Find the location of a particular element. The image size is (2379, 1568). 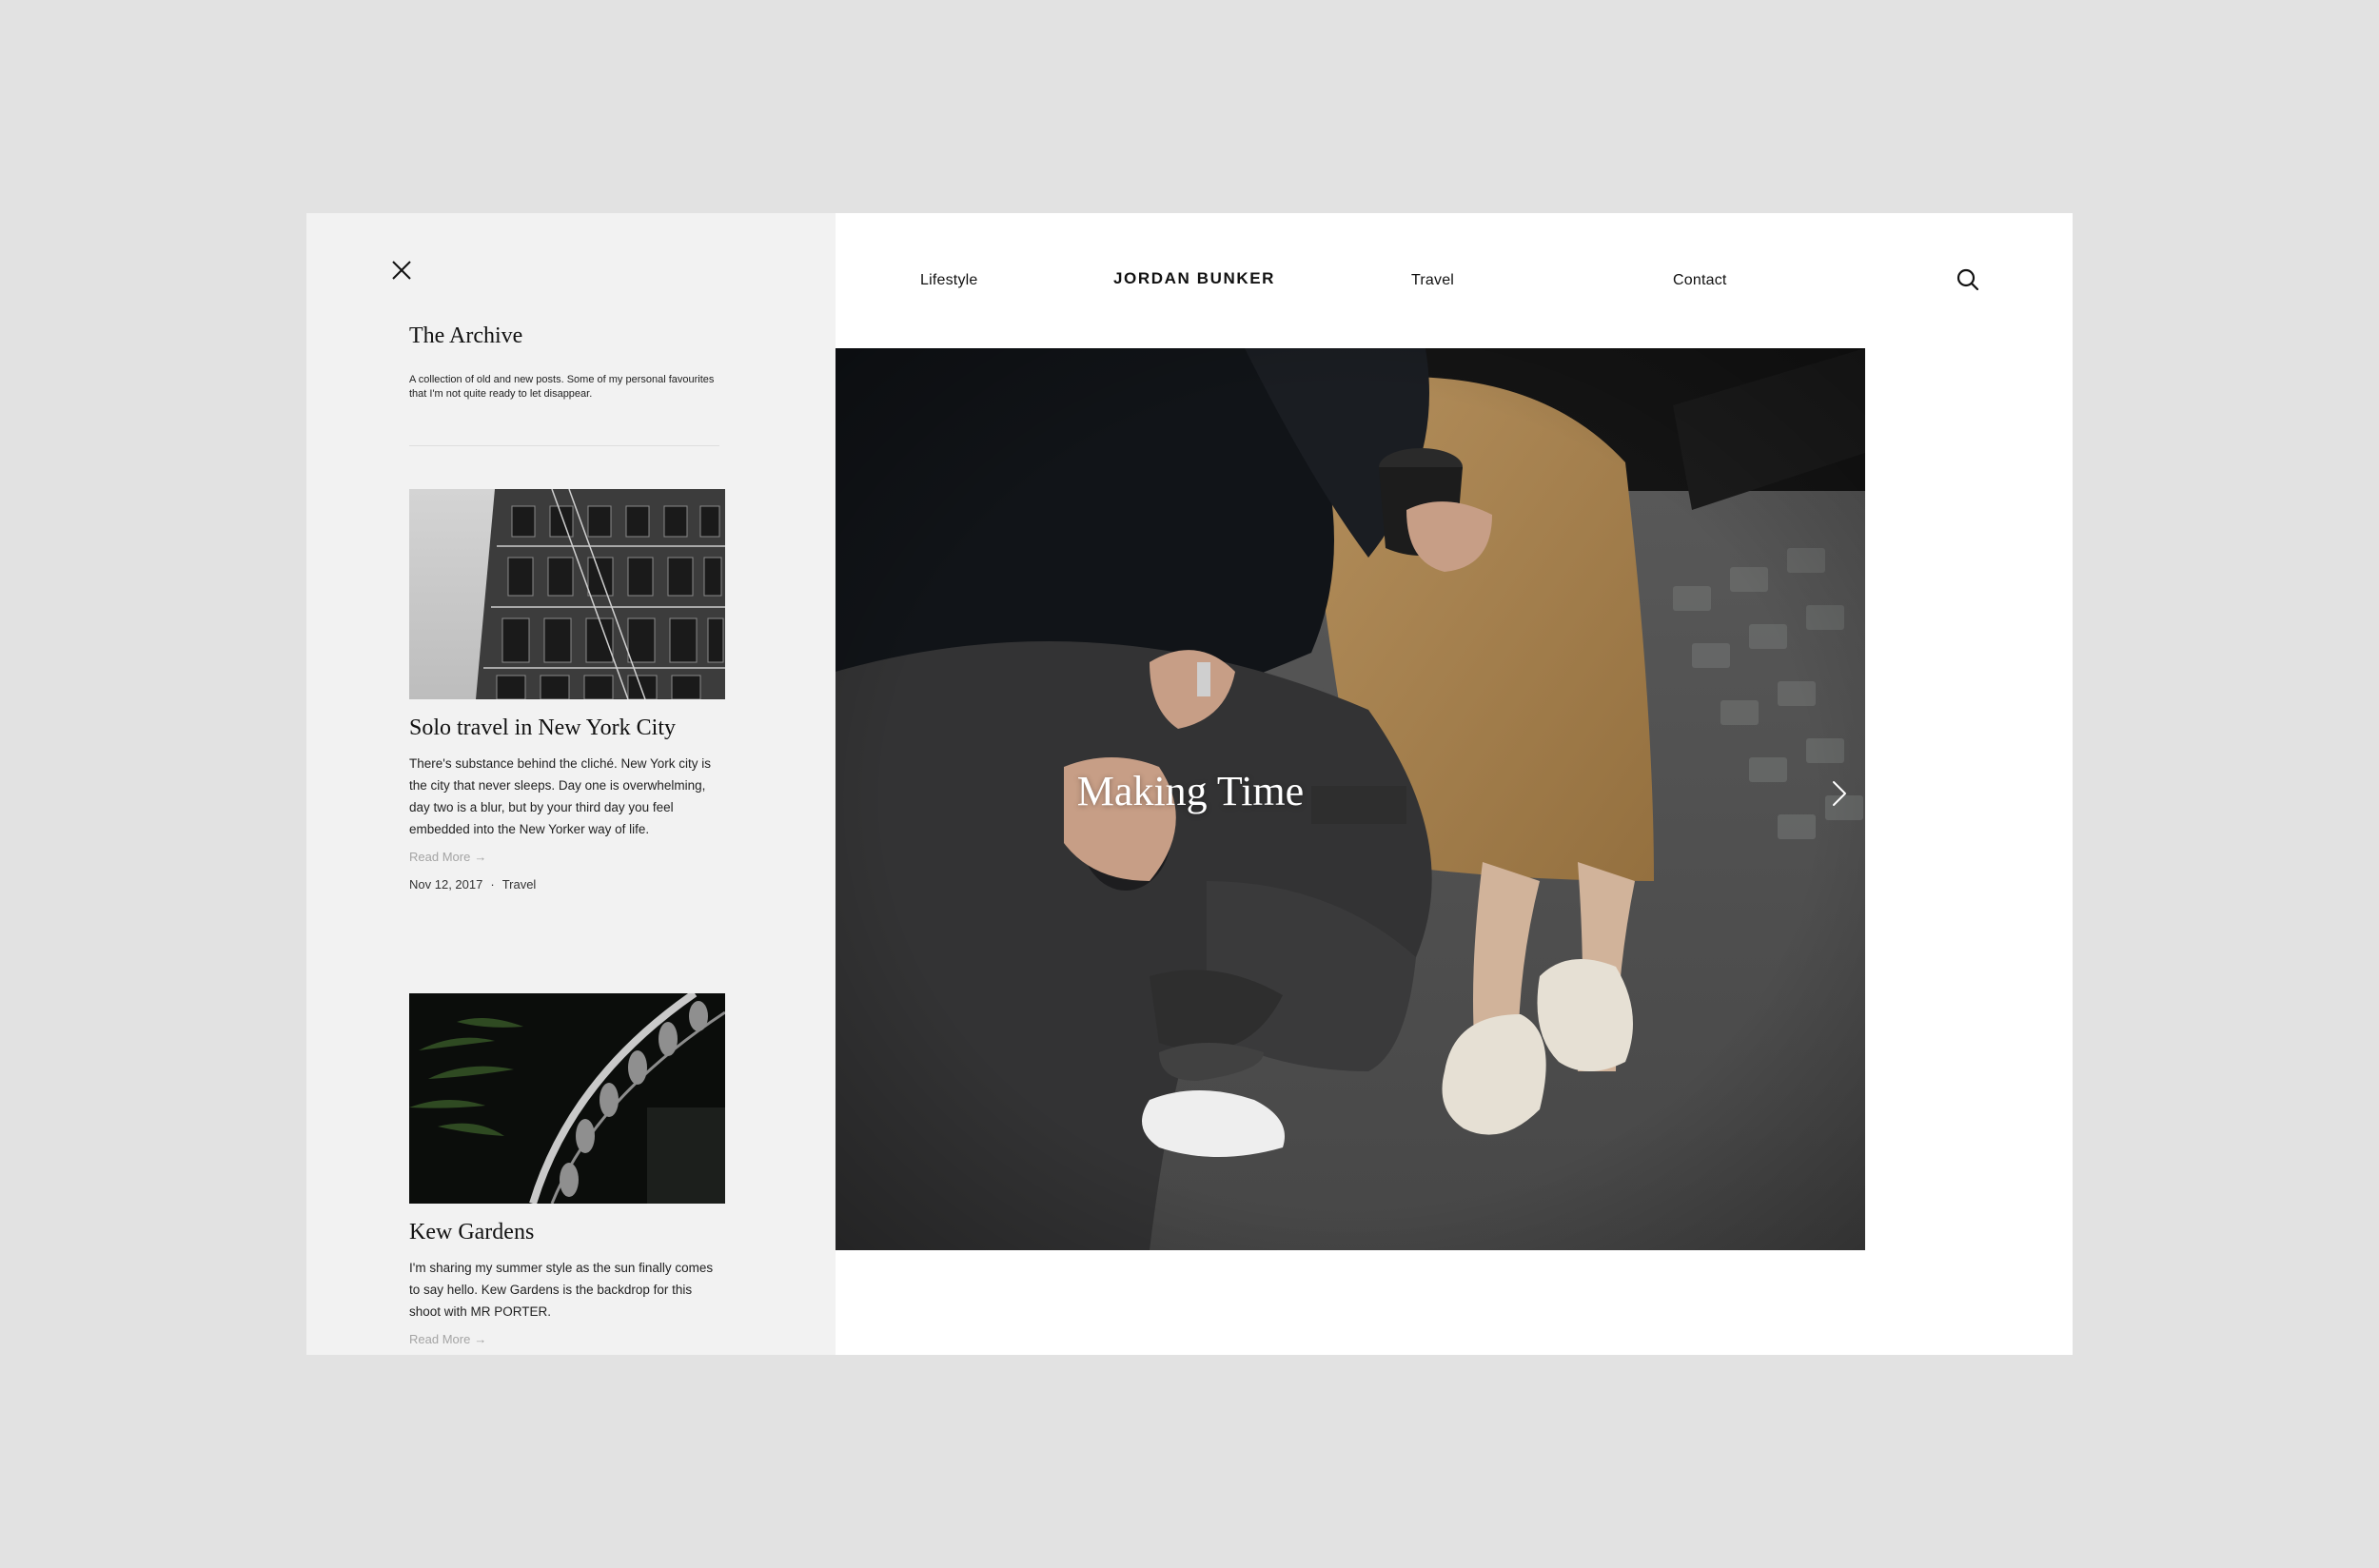

post-category: Travel is located at coordinates (519, 884).